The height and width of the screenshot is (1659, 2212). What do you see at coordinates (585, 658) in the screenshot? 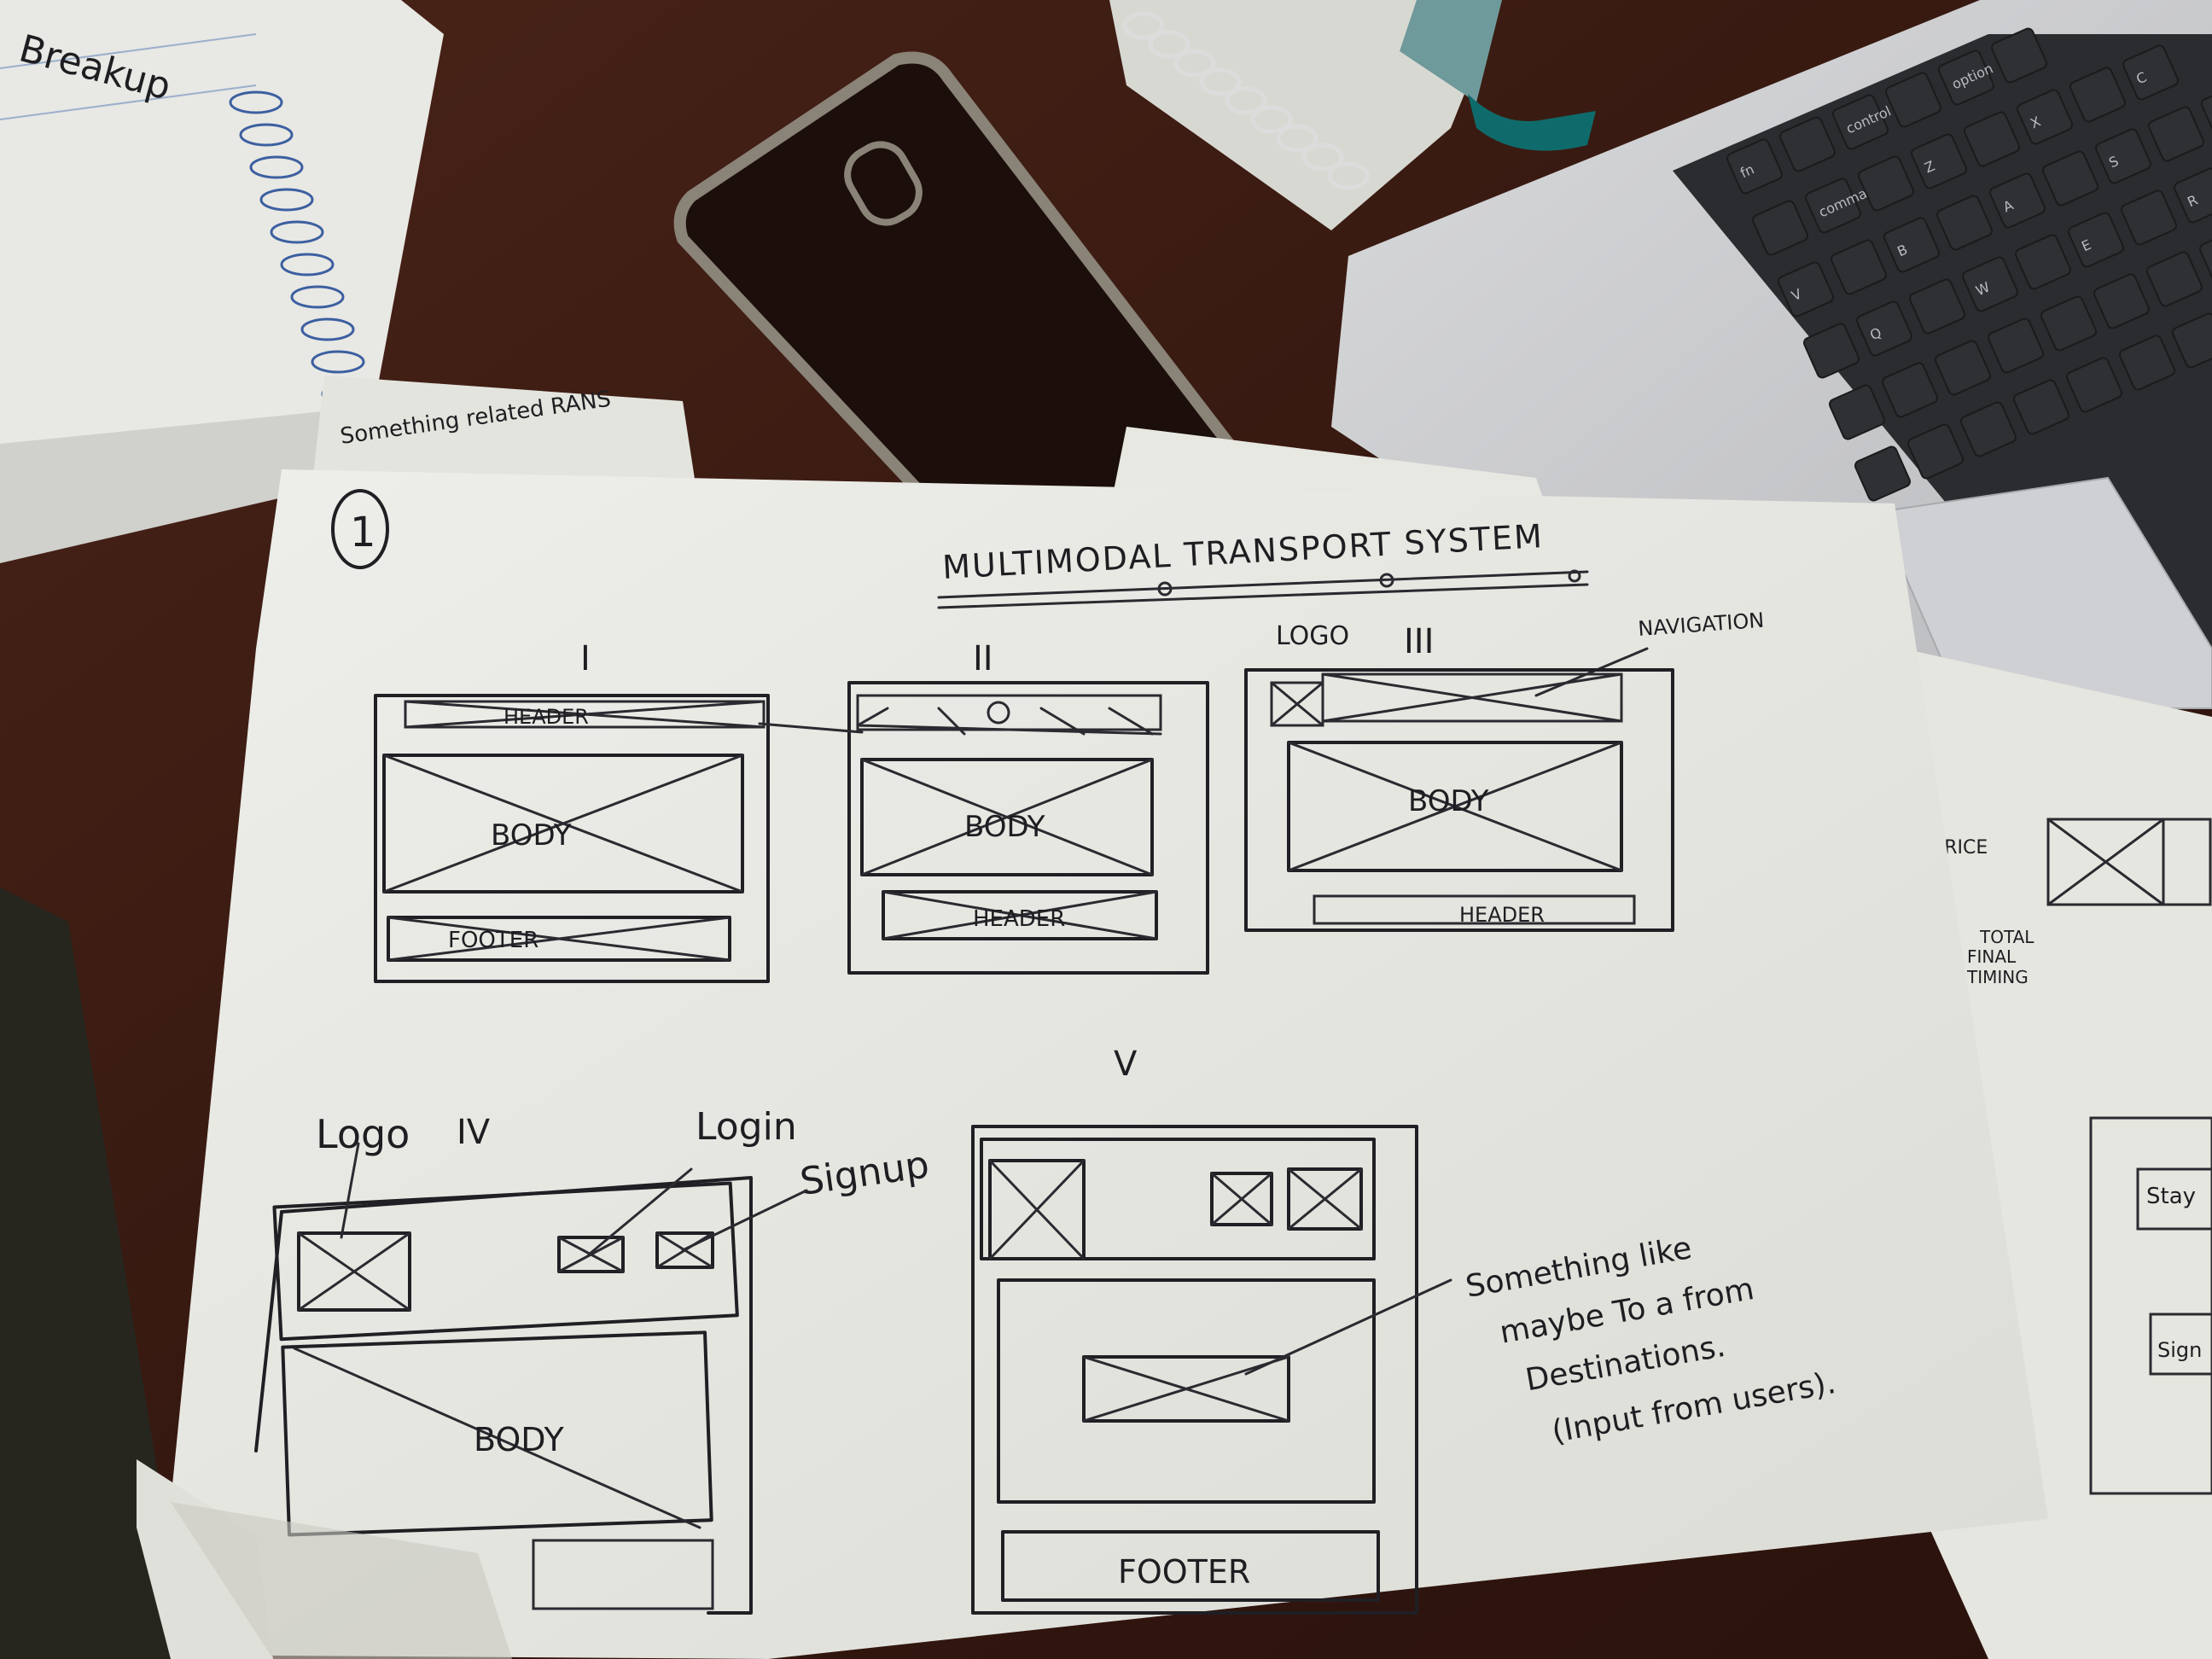
I see `wireframe-one-numeral: I` at bounding box center [585, 658].